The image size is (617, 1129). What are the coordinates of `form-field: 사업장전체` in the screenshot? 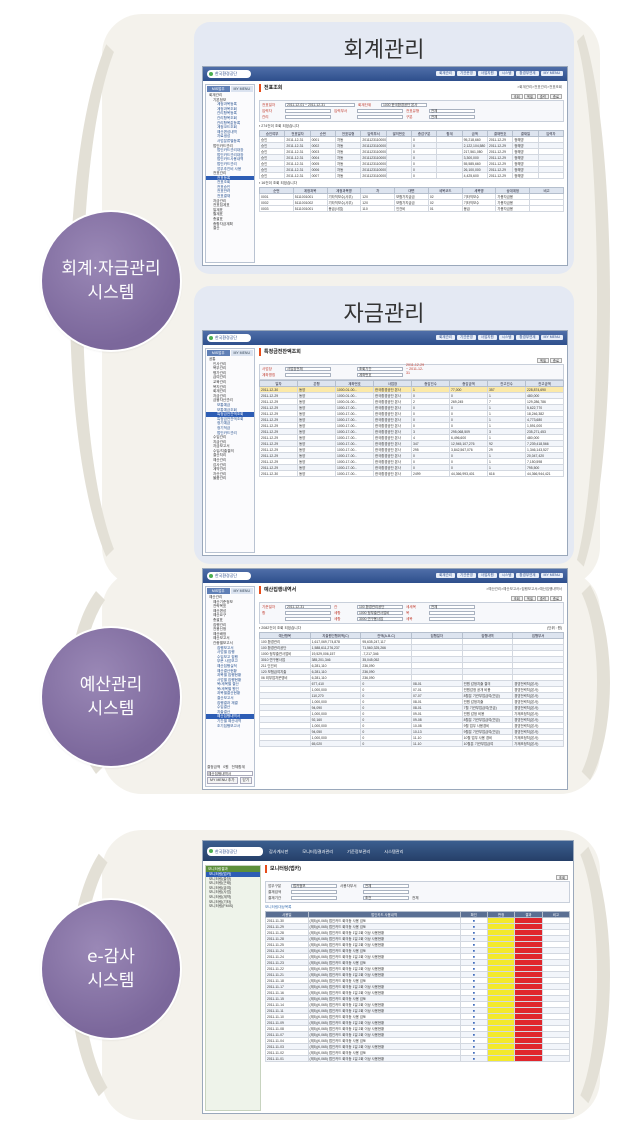 It's located at (308, 369).